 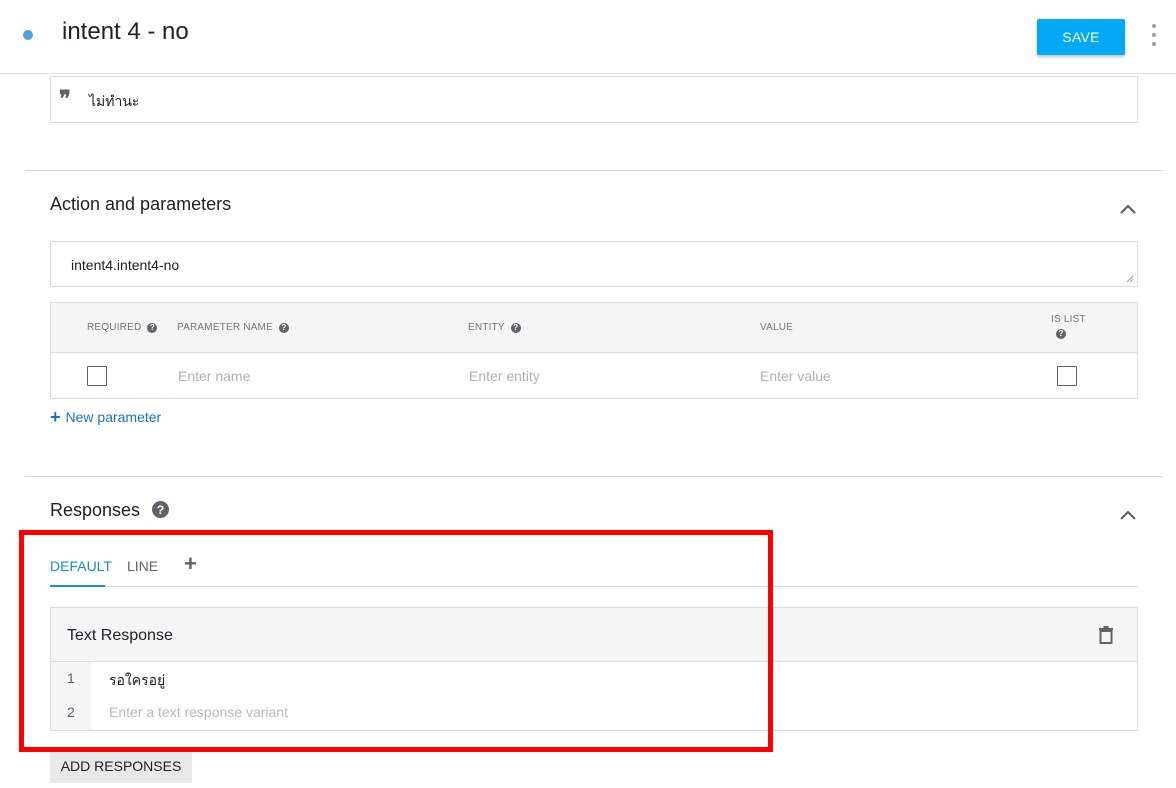 What do you see at coordinates (137, 681) in the screenshot?
I see `text-response-variant: รอใครอยู่` at bounding box center [137, 681].